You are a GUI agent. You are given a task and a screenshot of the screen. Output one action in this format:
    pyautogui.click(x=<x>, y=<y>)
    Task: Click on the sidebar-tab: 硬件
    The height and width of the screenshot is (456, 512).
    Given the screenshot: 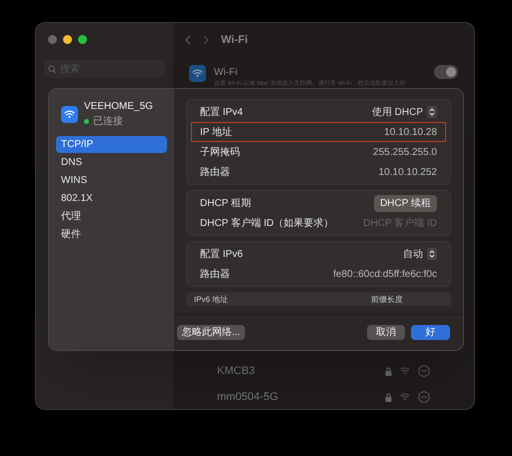 What is the action you would take?
    pyautogui.click(x=111, y=234)
    